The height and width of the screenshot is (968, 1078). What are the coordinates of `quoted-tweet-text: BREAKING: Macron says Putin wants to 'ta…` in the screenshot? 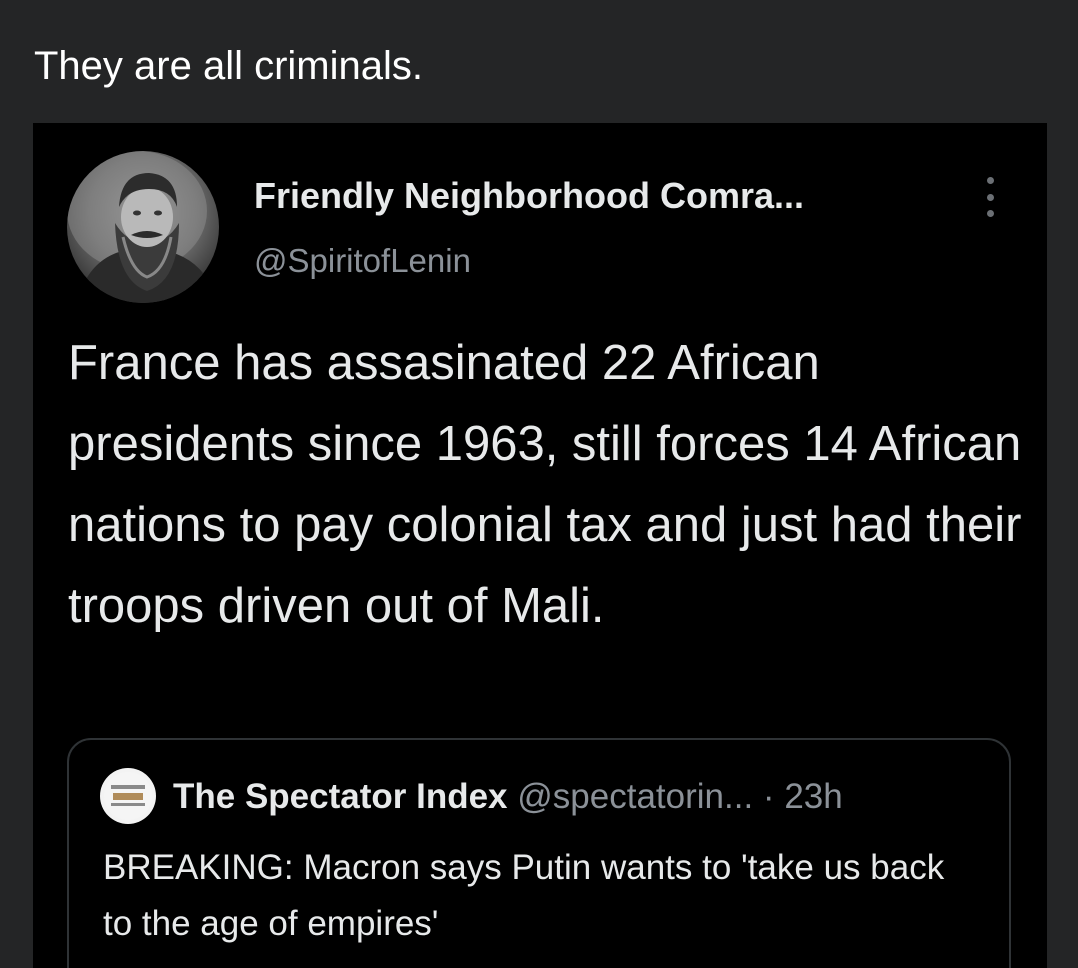 It's located at (524, 895).